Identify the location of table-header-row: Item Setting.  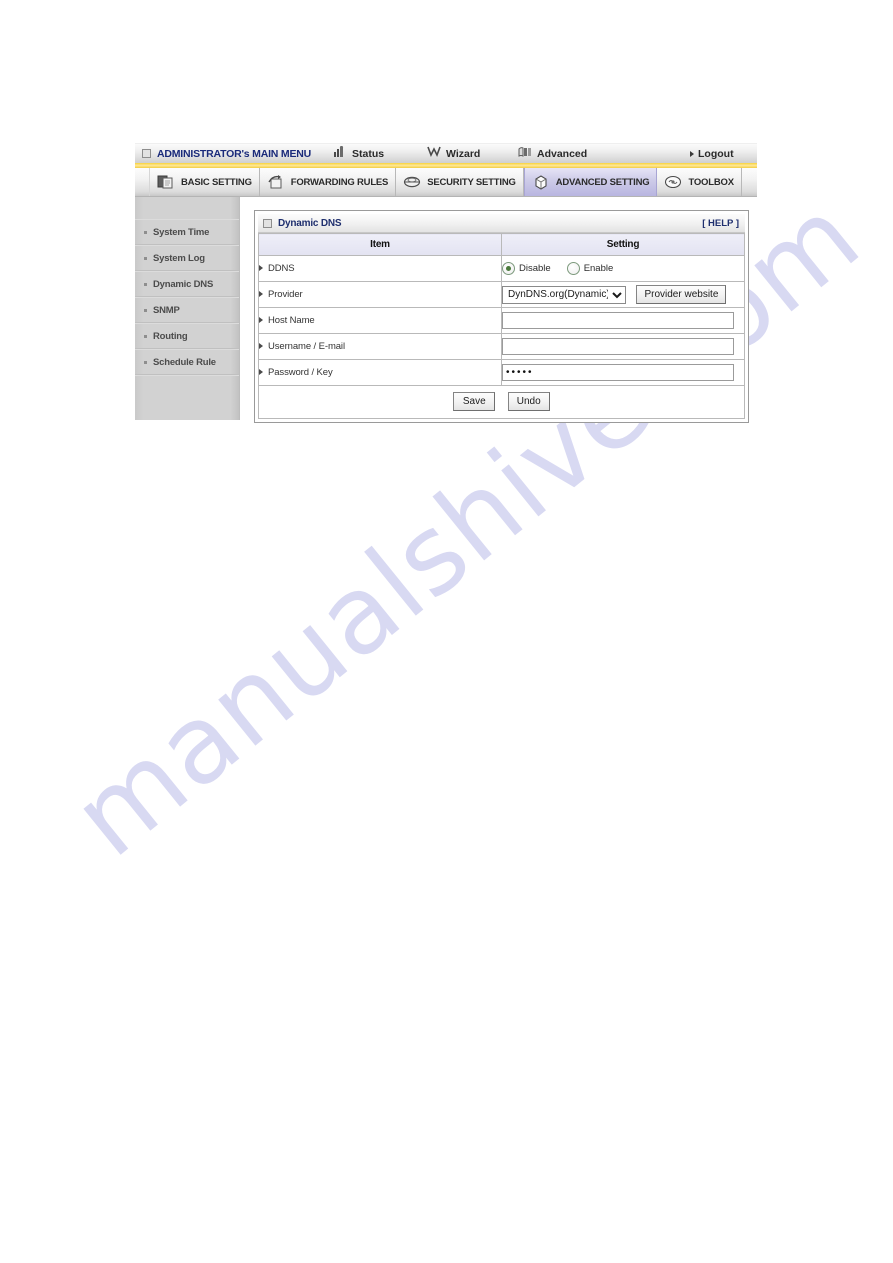
(501, 244).